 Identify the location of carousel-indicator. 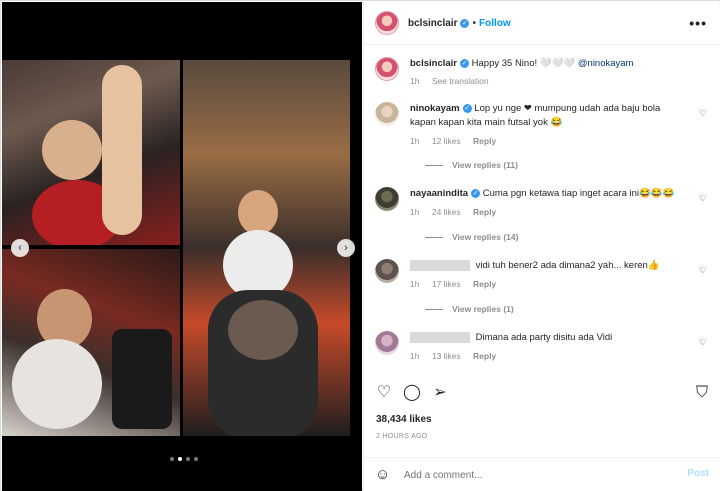
(184, 459).